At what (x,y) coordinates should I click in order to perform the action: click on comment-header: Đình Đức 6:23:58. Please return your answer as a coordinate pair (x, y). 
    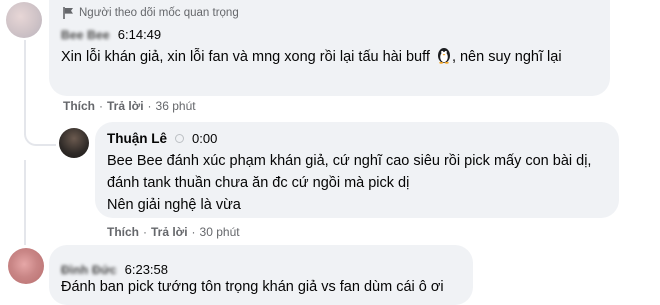
    Looking at the image, I should click on (114, 269).